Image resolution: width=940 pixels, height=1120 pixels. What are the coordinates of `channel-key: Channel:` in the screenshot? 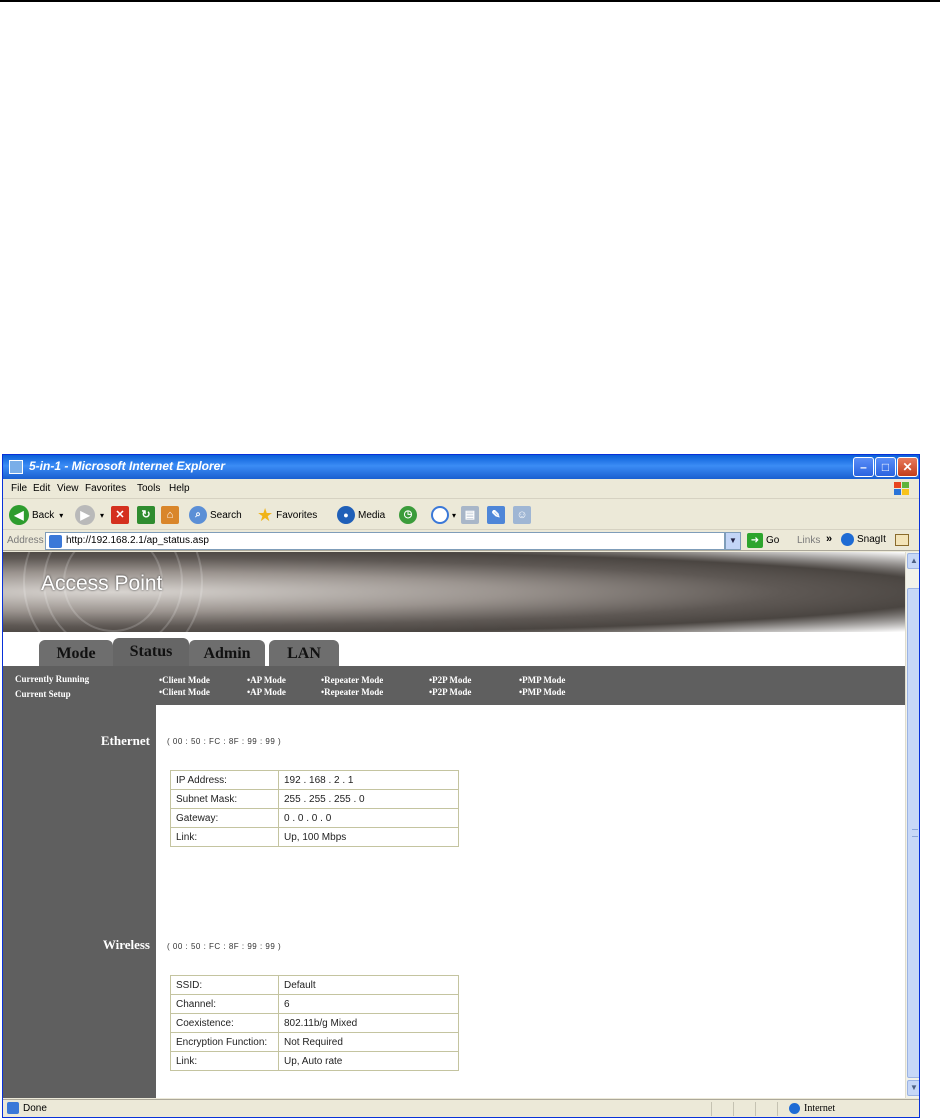 It's located at (224, 1004).